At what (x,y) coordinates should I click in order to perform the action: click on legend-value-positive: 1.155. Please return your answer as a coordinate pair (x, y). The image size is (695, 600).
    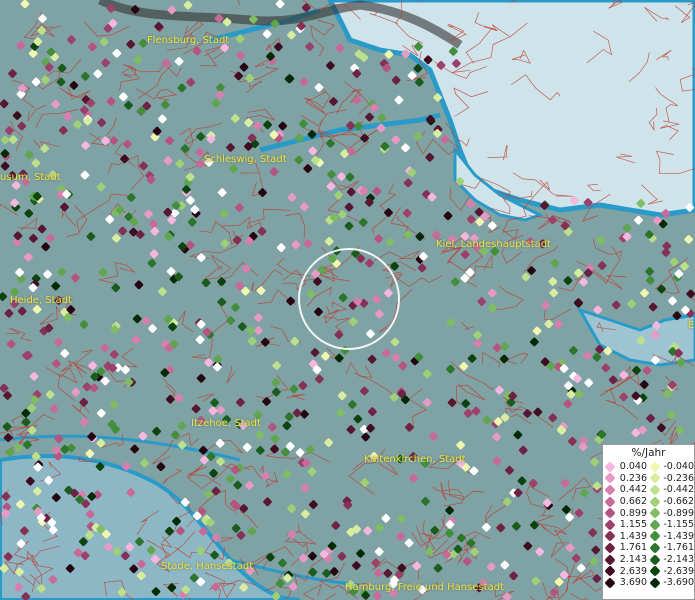
    Looking at the image, I should click on (633, 525).